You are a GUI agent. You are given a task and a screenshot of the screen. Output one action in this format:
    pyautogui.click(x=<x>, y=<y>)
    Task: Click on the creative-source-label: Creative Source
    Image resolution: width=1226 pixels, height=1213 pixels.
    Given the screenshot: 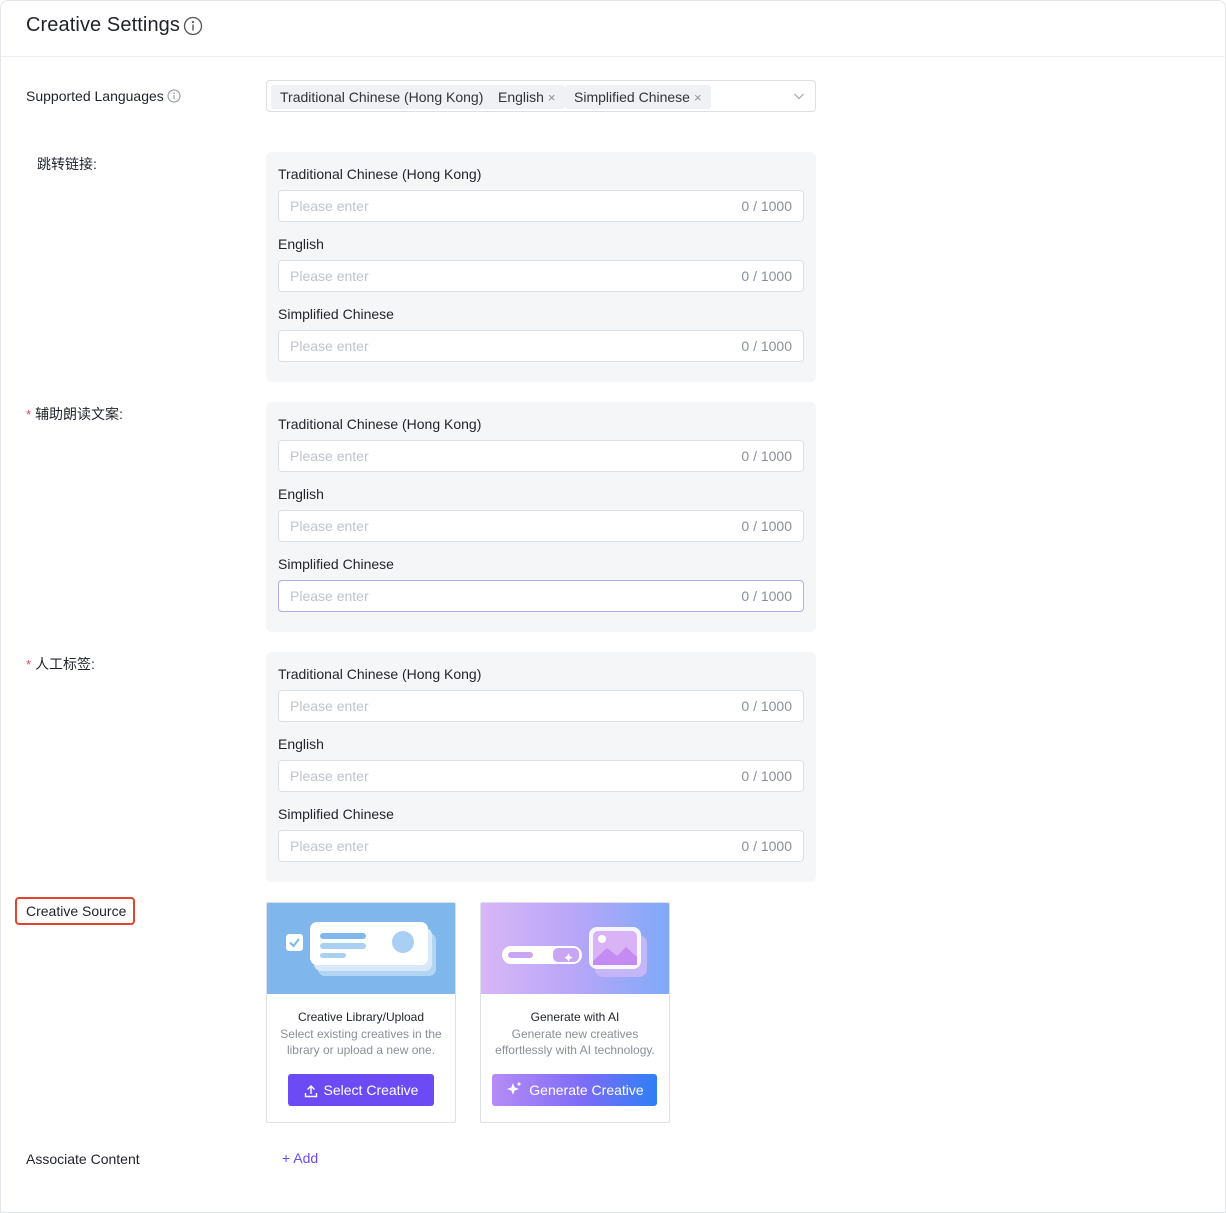 What is the action you would take?
    pyautogui.click(x=76, y=911)
    